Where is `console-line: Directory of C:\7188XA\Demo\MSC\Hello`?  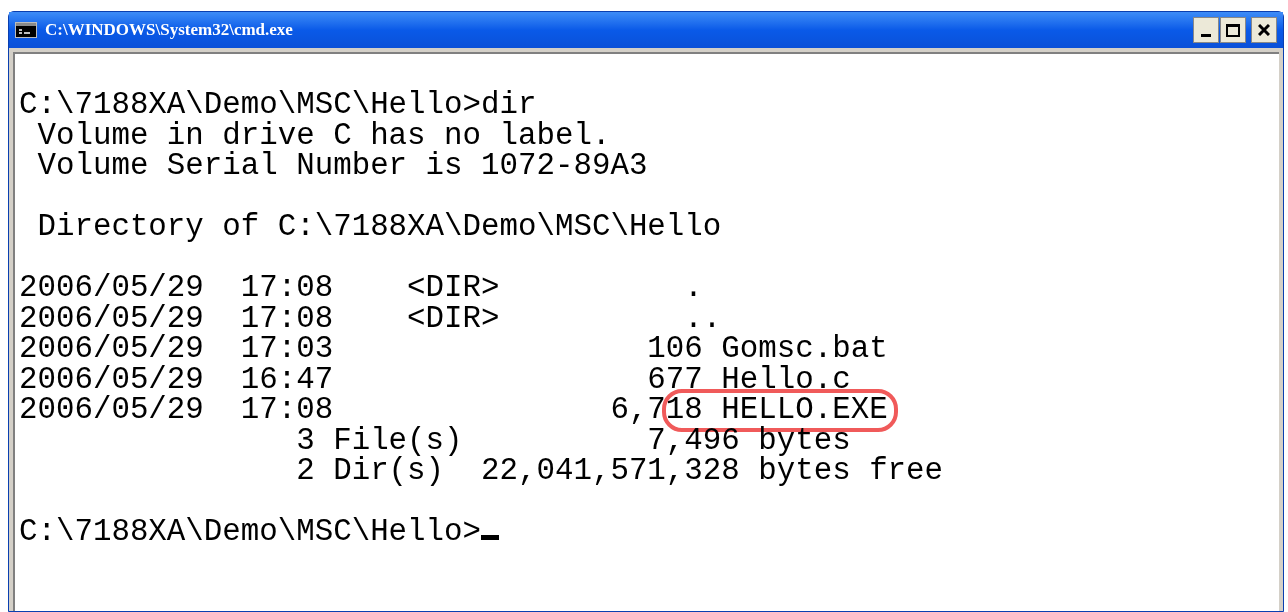
console-line: Directory of C:\7188XA\Demo\MSC\Hello is located at coordinates (379, 226).